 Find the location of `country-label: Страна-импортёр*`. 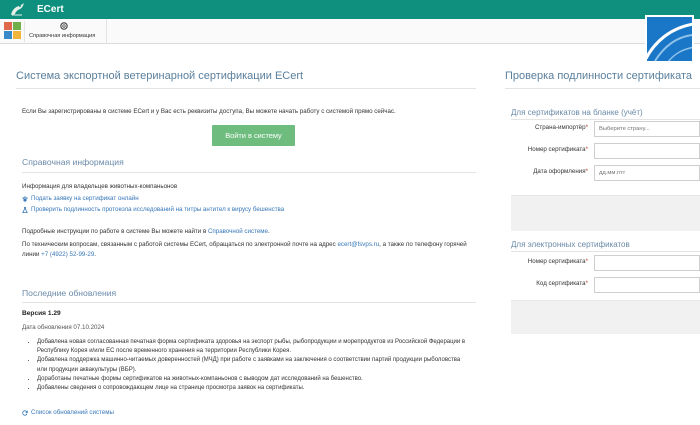

country-label: Страна-импортёр* is located at coordinates (561, 127).